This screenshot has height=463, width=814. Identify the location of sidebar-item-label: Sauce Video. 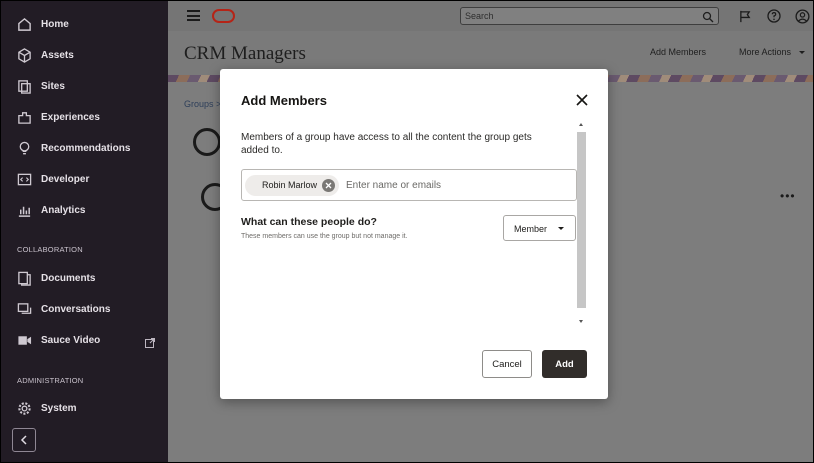
(71, 340).